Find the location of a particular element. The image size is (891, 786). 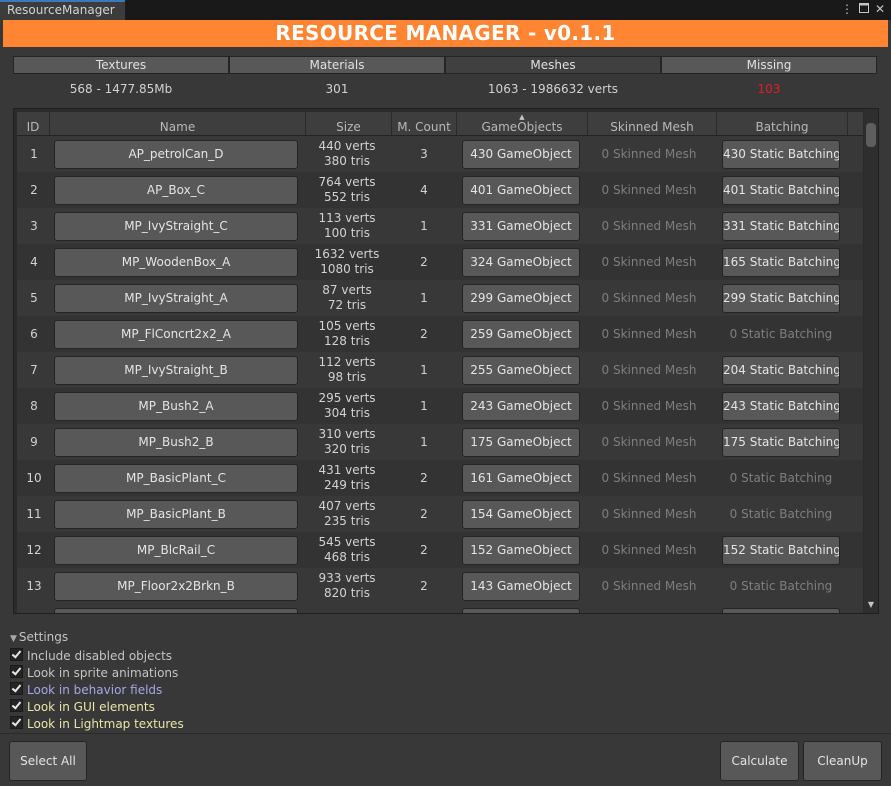

mesh-name-button: MP_IvyStraight_A is located at coordinates (176, 298).